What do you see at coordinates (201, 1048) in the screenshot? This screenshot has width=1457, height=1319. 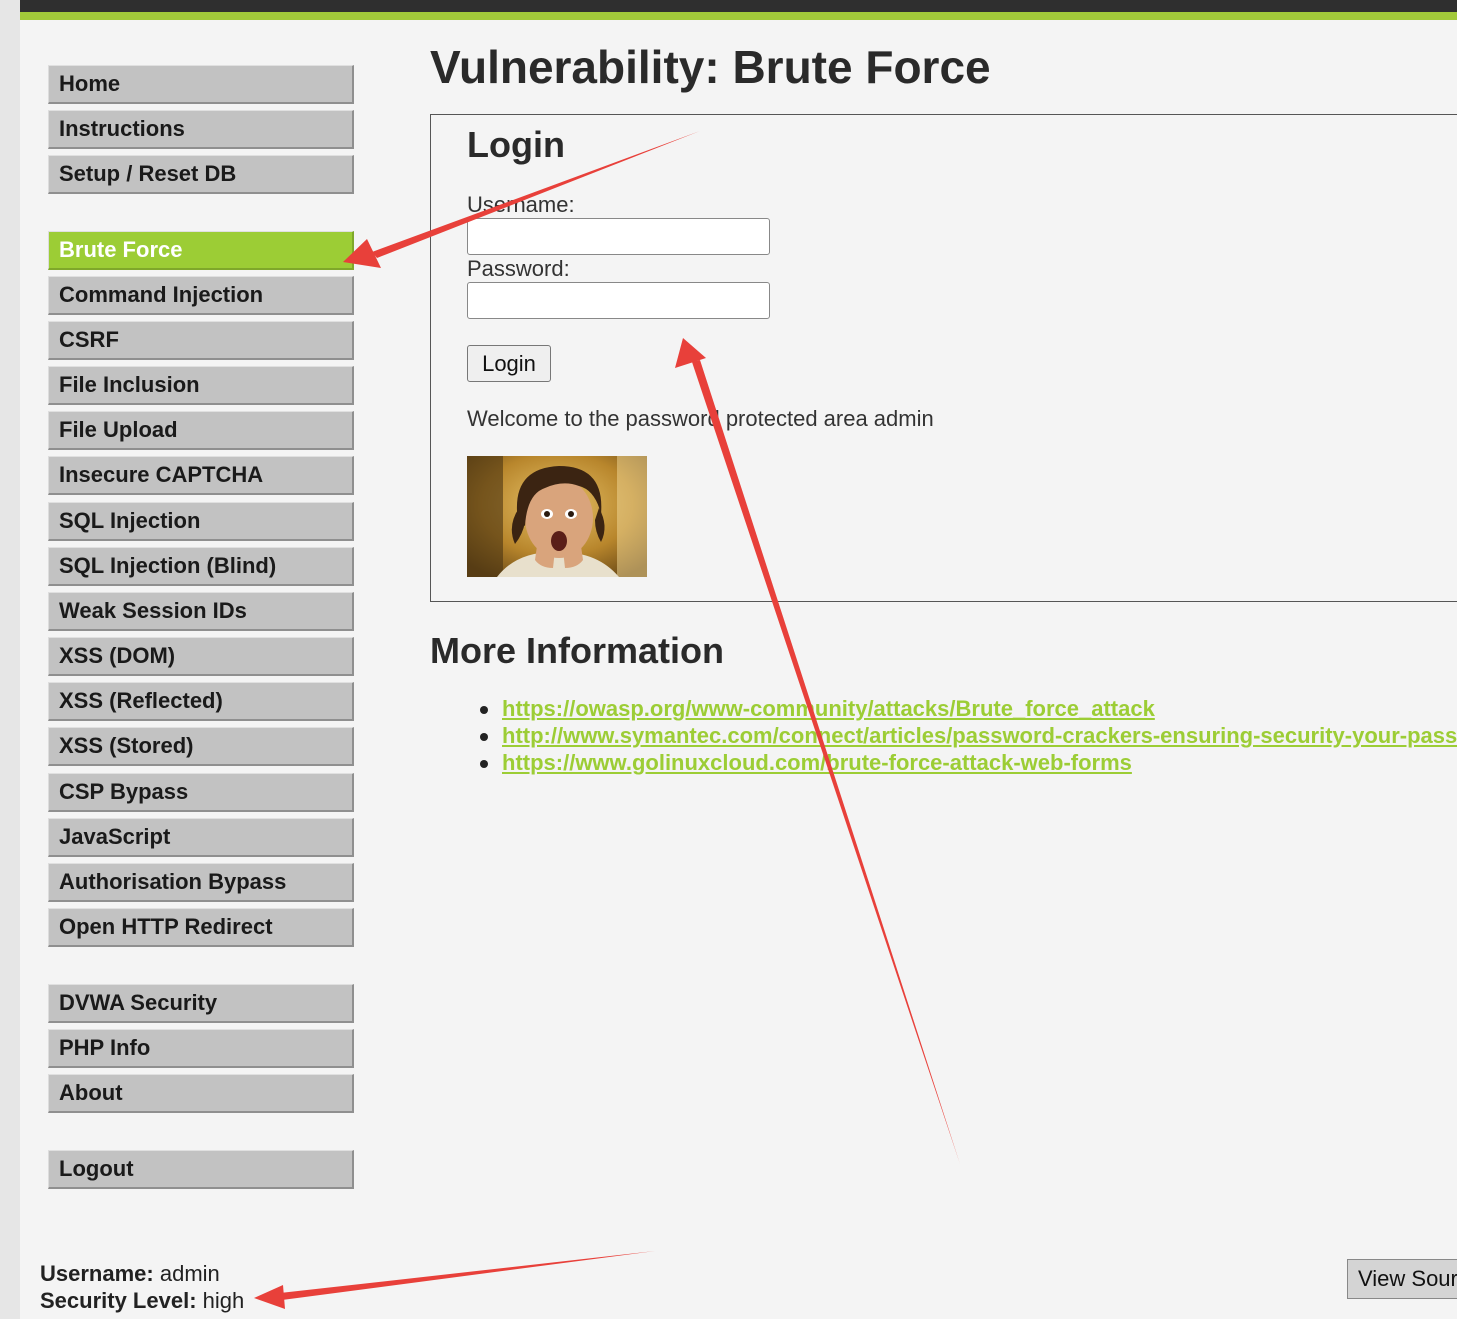 I see `menu-item-php-info: PHP Info` at bounding box center [201, 1048].